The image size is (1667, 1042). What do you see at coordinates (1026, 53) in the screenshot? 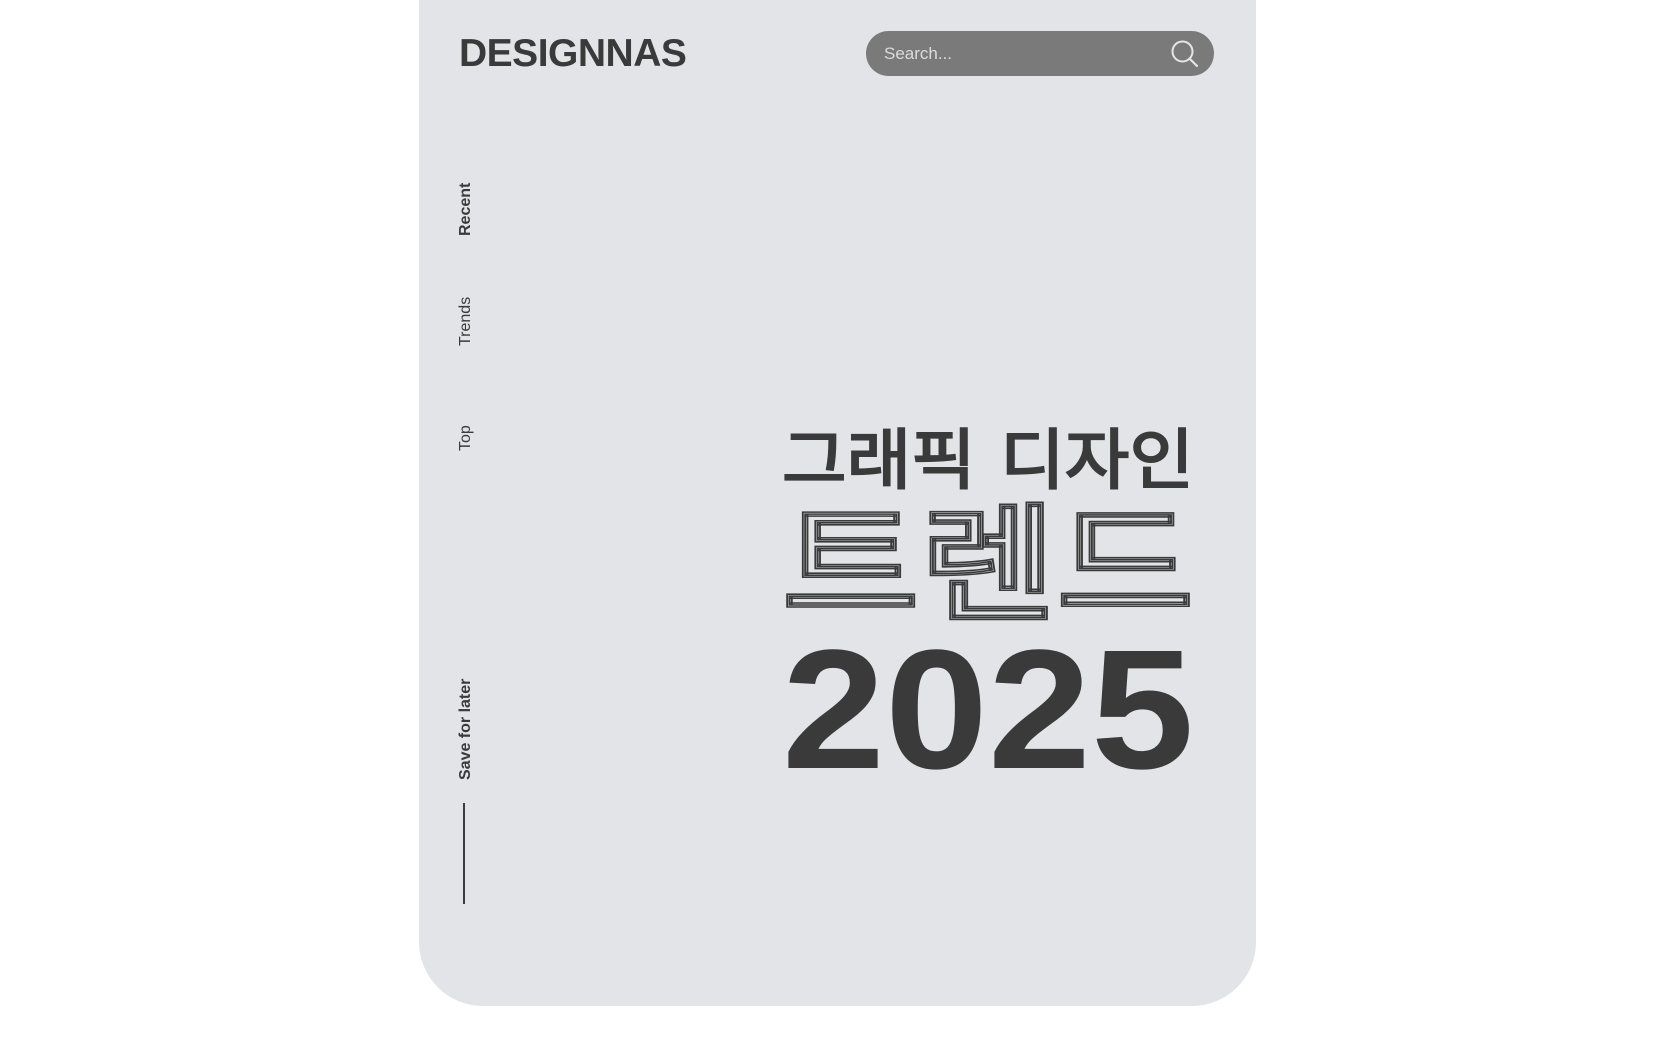
I see `search-input` at bounding box center [1026, 53].